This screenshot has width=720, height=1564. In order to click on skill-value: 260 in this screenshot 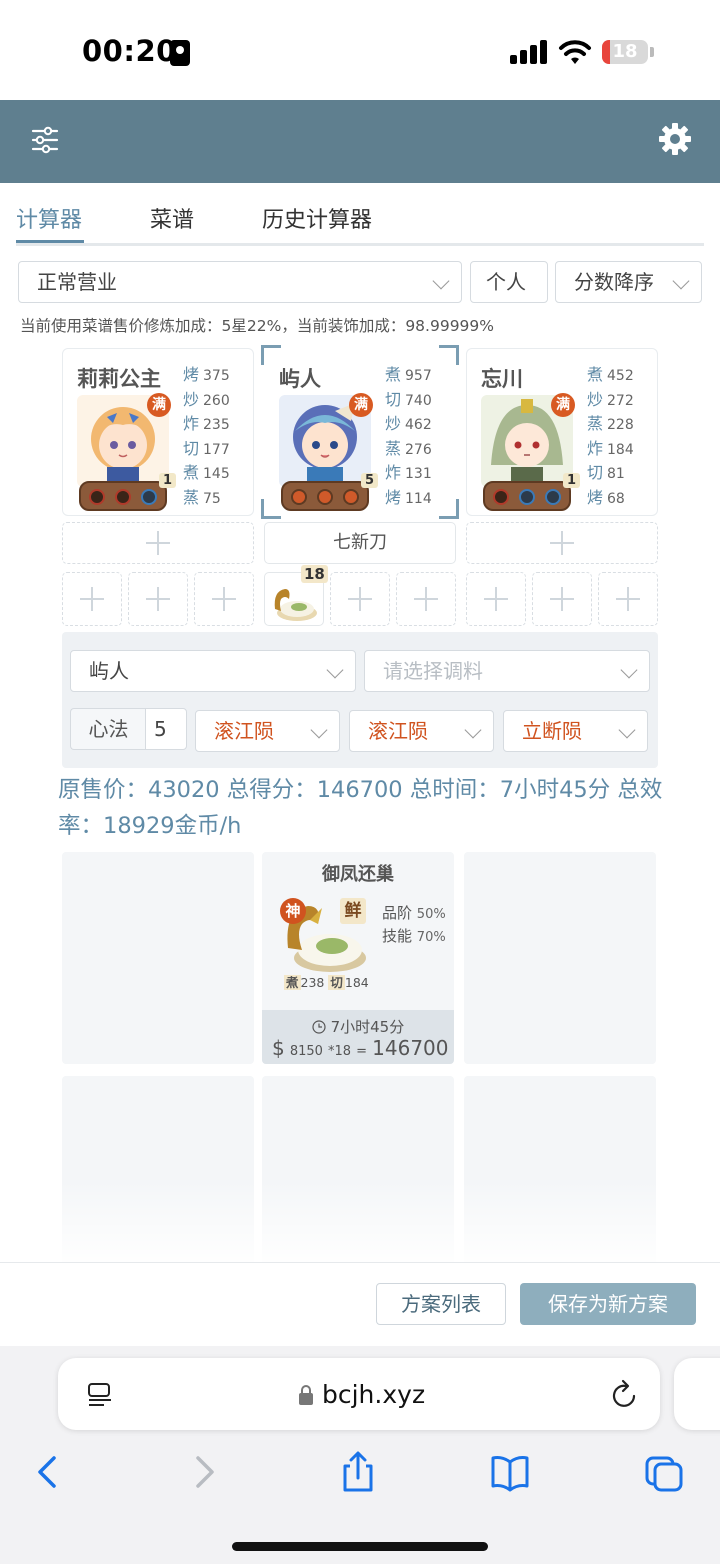, I will do `click(216, 400)`.